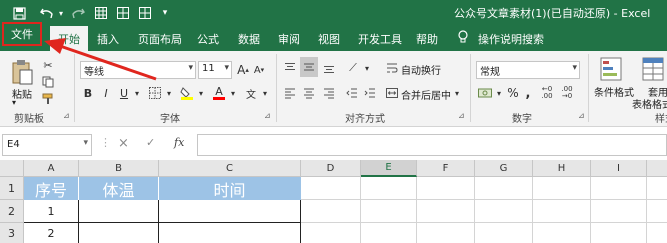 The height and width of the screenshot is (243, 667). What do you see at coordinates (108, 62) in the screenshot?
I see `arrow-shaft` at bounding box center [108, 62].